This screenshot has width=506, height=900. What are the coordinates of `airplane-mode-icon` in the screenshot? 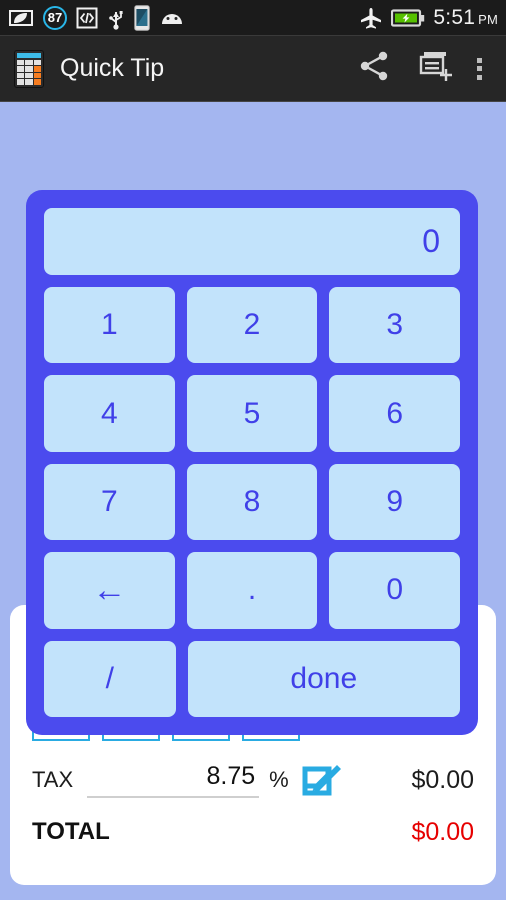 It's located at (371, 18).